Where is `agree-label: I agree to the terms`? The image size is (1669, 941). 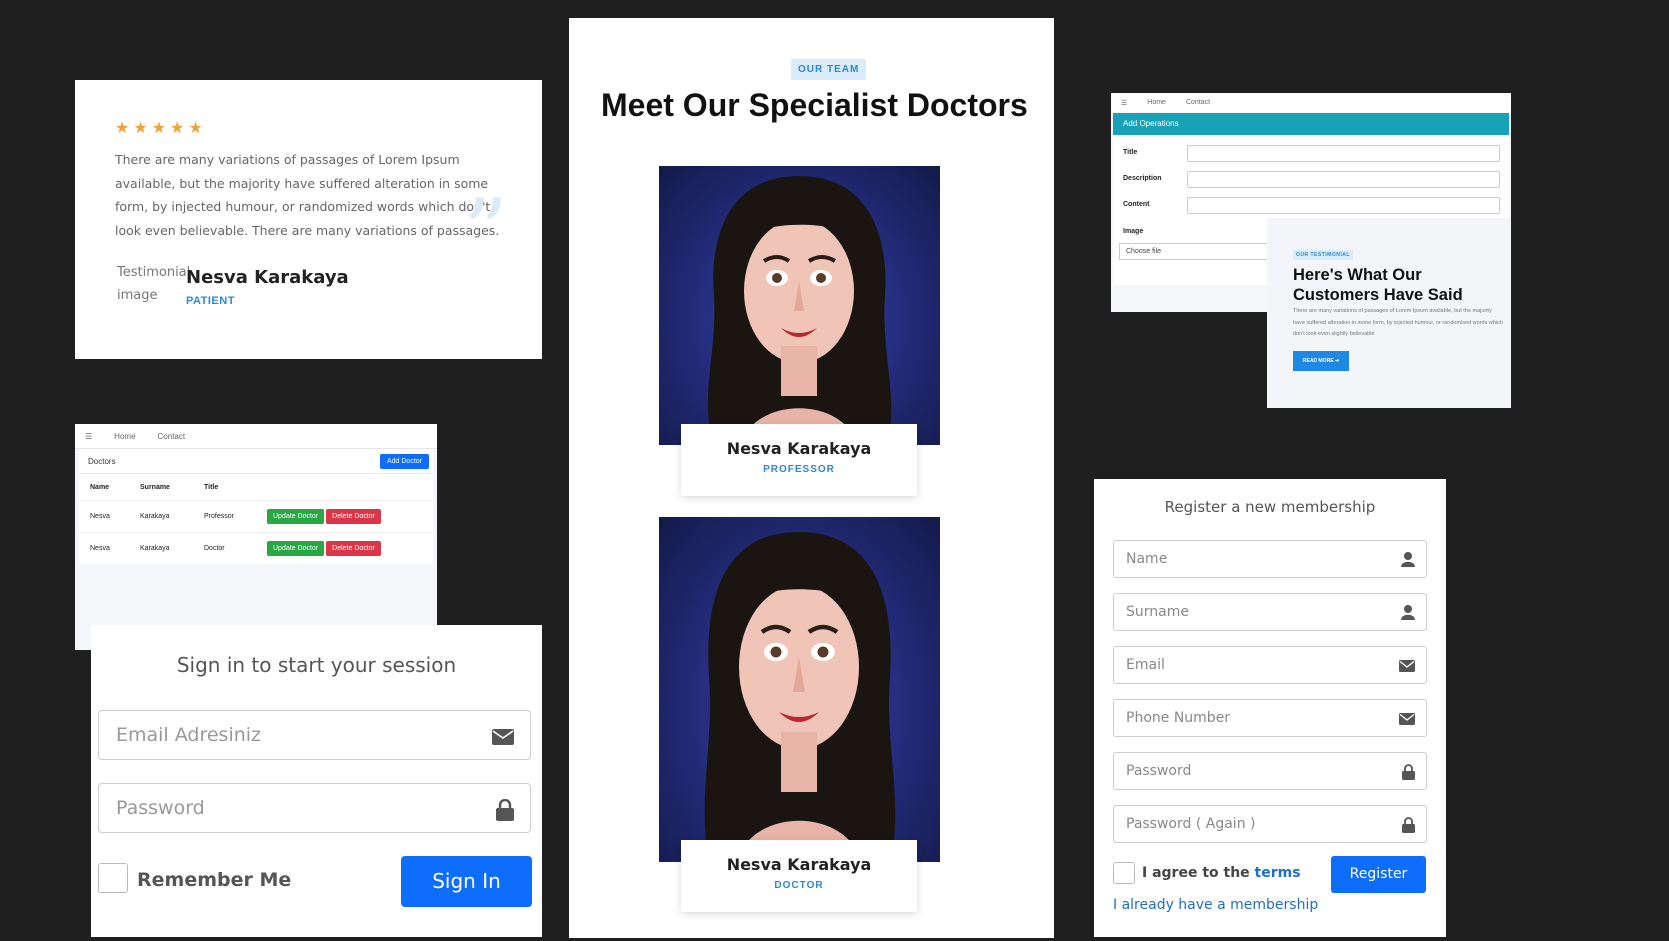
agree-label: I agree to the terms is located at coordinates (1221, 873).